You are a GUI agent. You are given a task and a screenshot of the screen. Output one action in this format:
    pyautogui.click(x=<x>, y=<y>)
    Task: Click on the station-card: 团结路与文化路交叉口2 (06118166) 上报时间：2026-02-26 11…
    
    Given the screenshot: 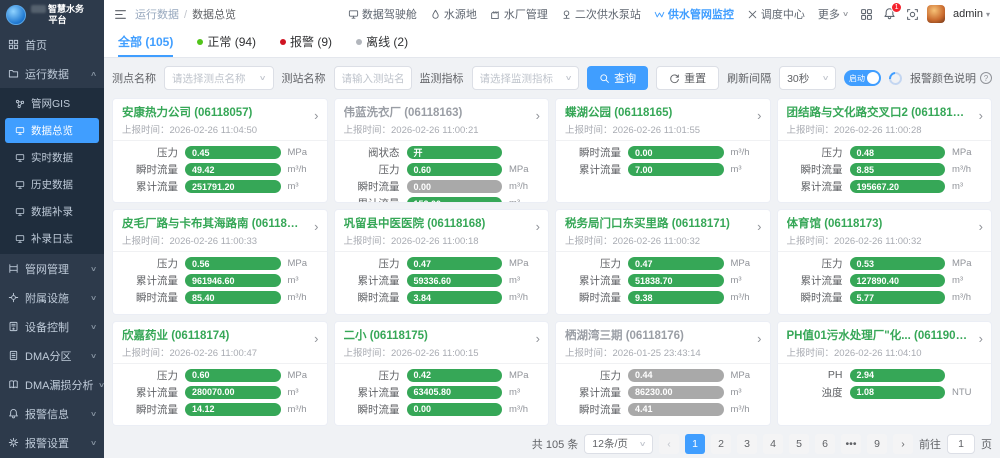 What is the action you would take?
    pyautogui.click(x=884, y=151)
    